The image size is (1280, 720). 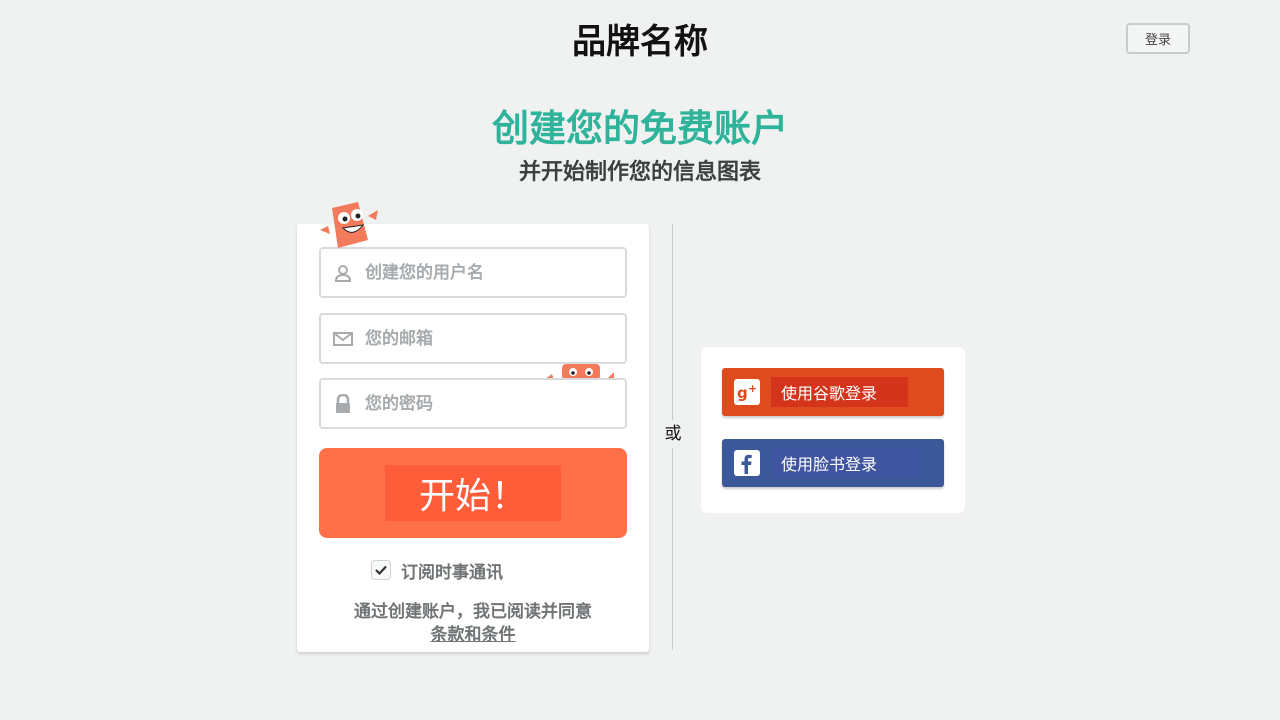 I want to click on svg-text: g, so click(x=742, y=393).